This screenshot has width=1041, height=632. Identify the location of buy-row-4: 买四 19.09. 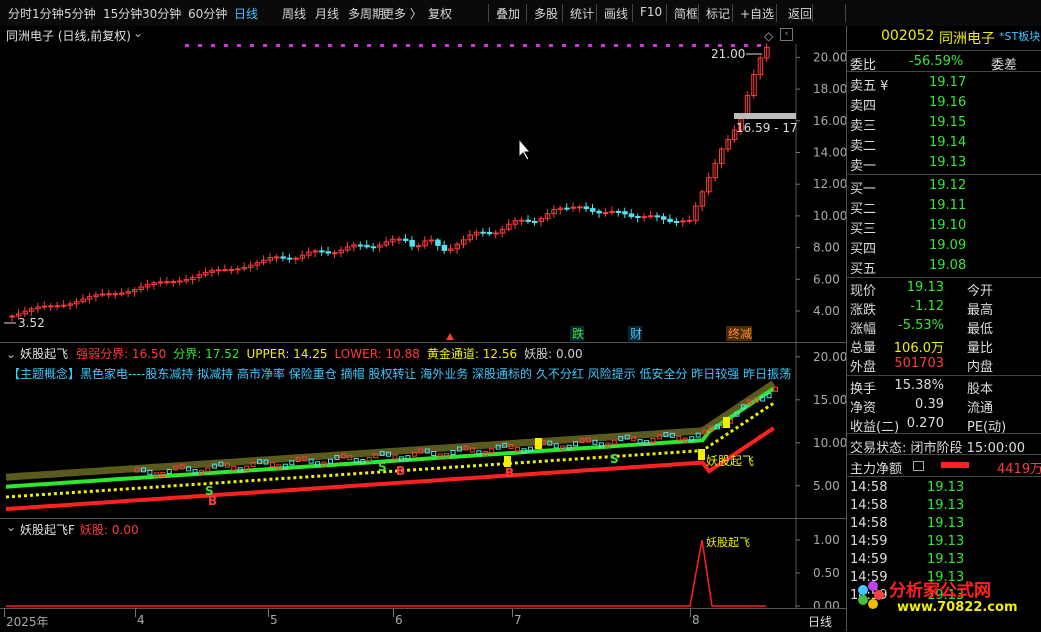
(944, 246).